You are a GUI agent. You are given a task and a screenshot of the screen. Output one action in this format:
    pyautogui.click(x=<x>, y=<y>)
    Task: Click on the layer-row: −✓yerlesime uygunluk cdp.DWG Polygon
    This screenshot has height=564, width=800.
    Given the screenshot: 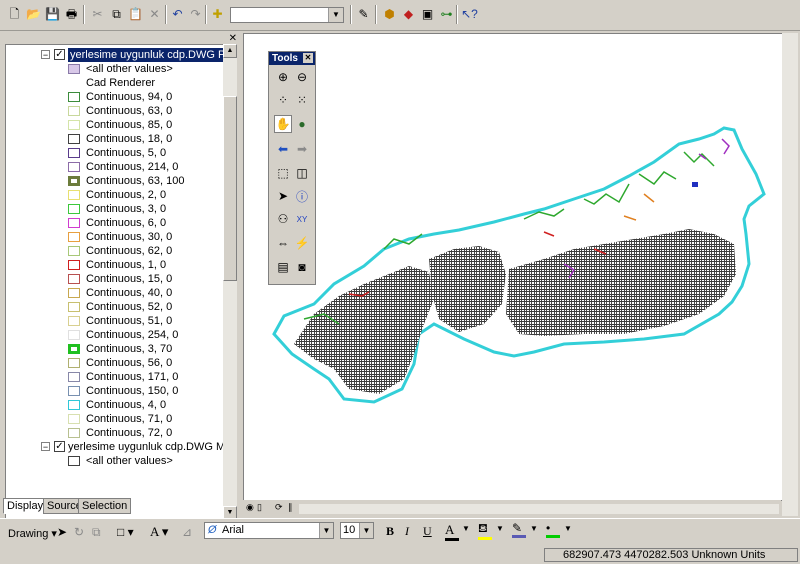 What is the action you would take?
    pyautogui.click(x=115, y=55)
    